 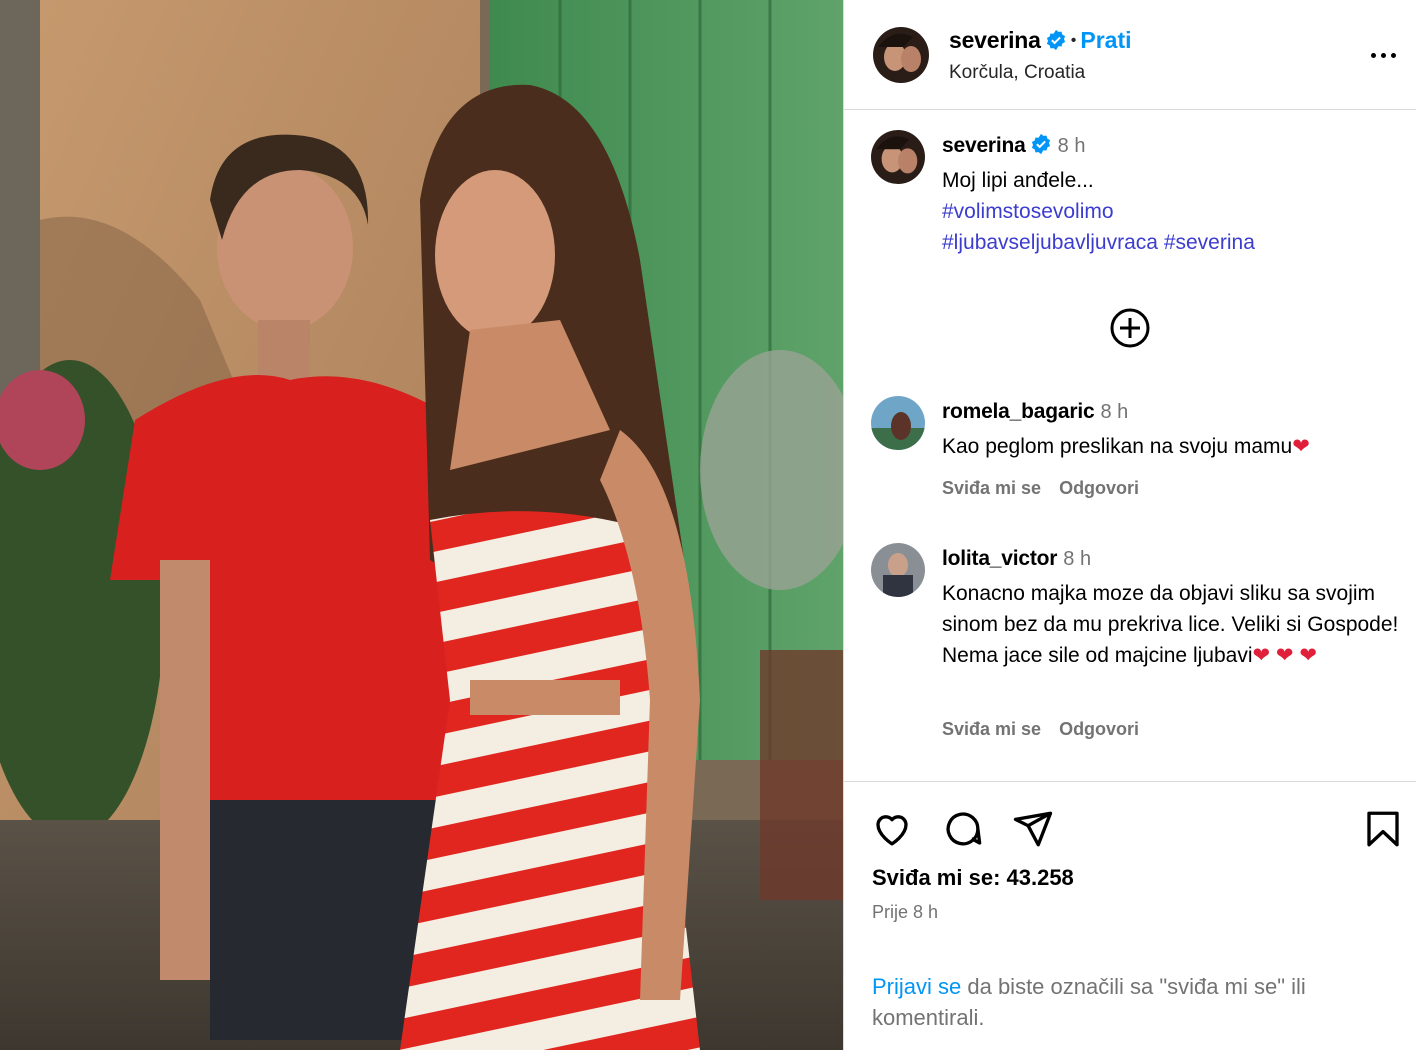 What do you see at coordinates (1209, 242) in the screenshot?
I see `hashtag-link: #severina` at bounding box center [1209, 242].